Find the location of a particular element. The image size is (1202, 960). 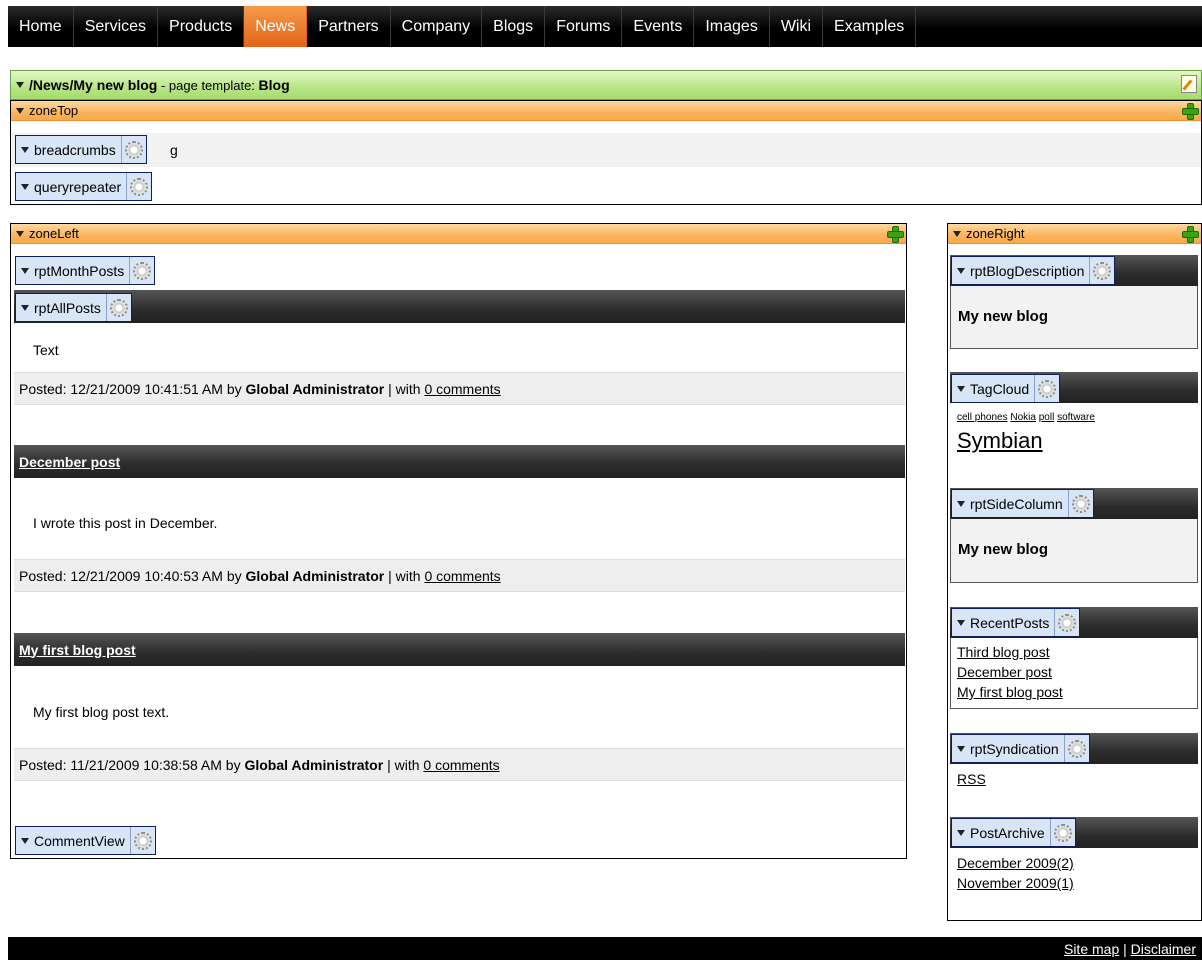

tag-link-large: Symbian is located at coordinates (1000, 441).